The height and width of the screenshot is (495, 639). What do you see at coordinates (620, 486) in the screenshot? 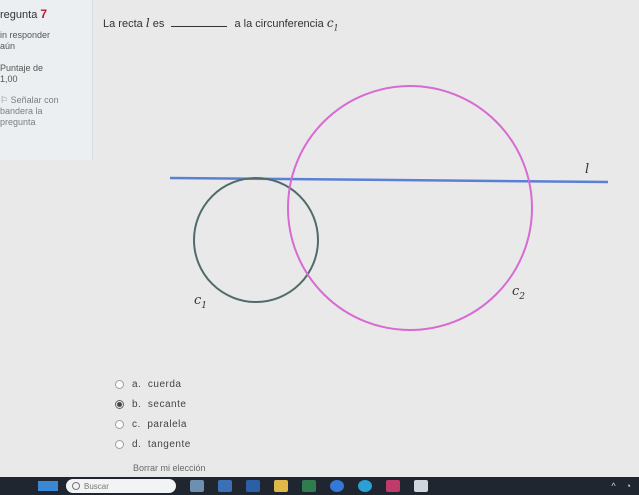
I see `system-tray: ^ ◔` at bounding box center [620, 486].